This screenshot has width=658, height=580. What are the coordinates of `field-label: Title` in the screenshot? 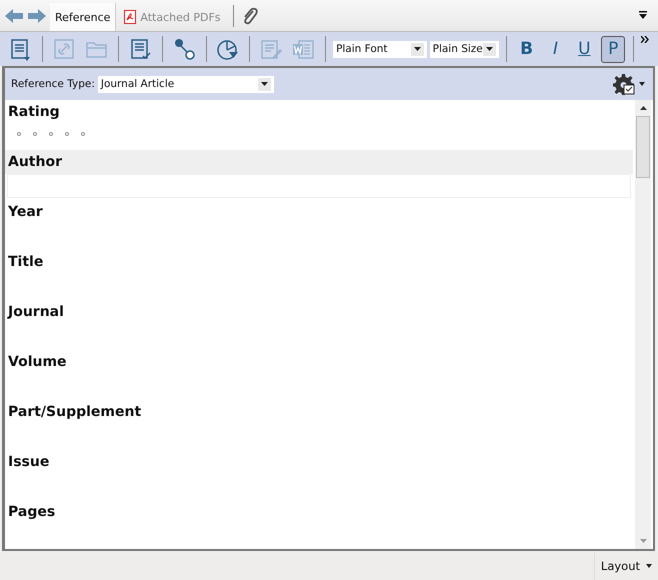 It's located at (25, 262).